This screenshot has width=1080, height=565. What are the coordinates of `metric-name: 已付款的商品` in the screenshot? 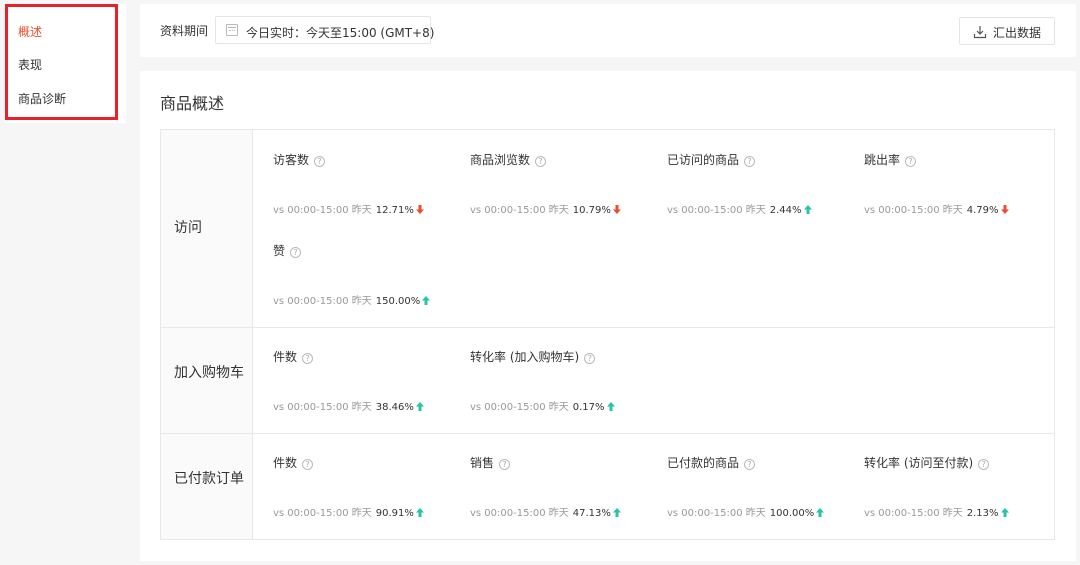 It's located at (703, 463).